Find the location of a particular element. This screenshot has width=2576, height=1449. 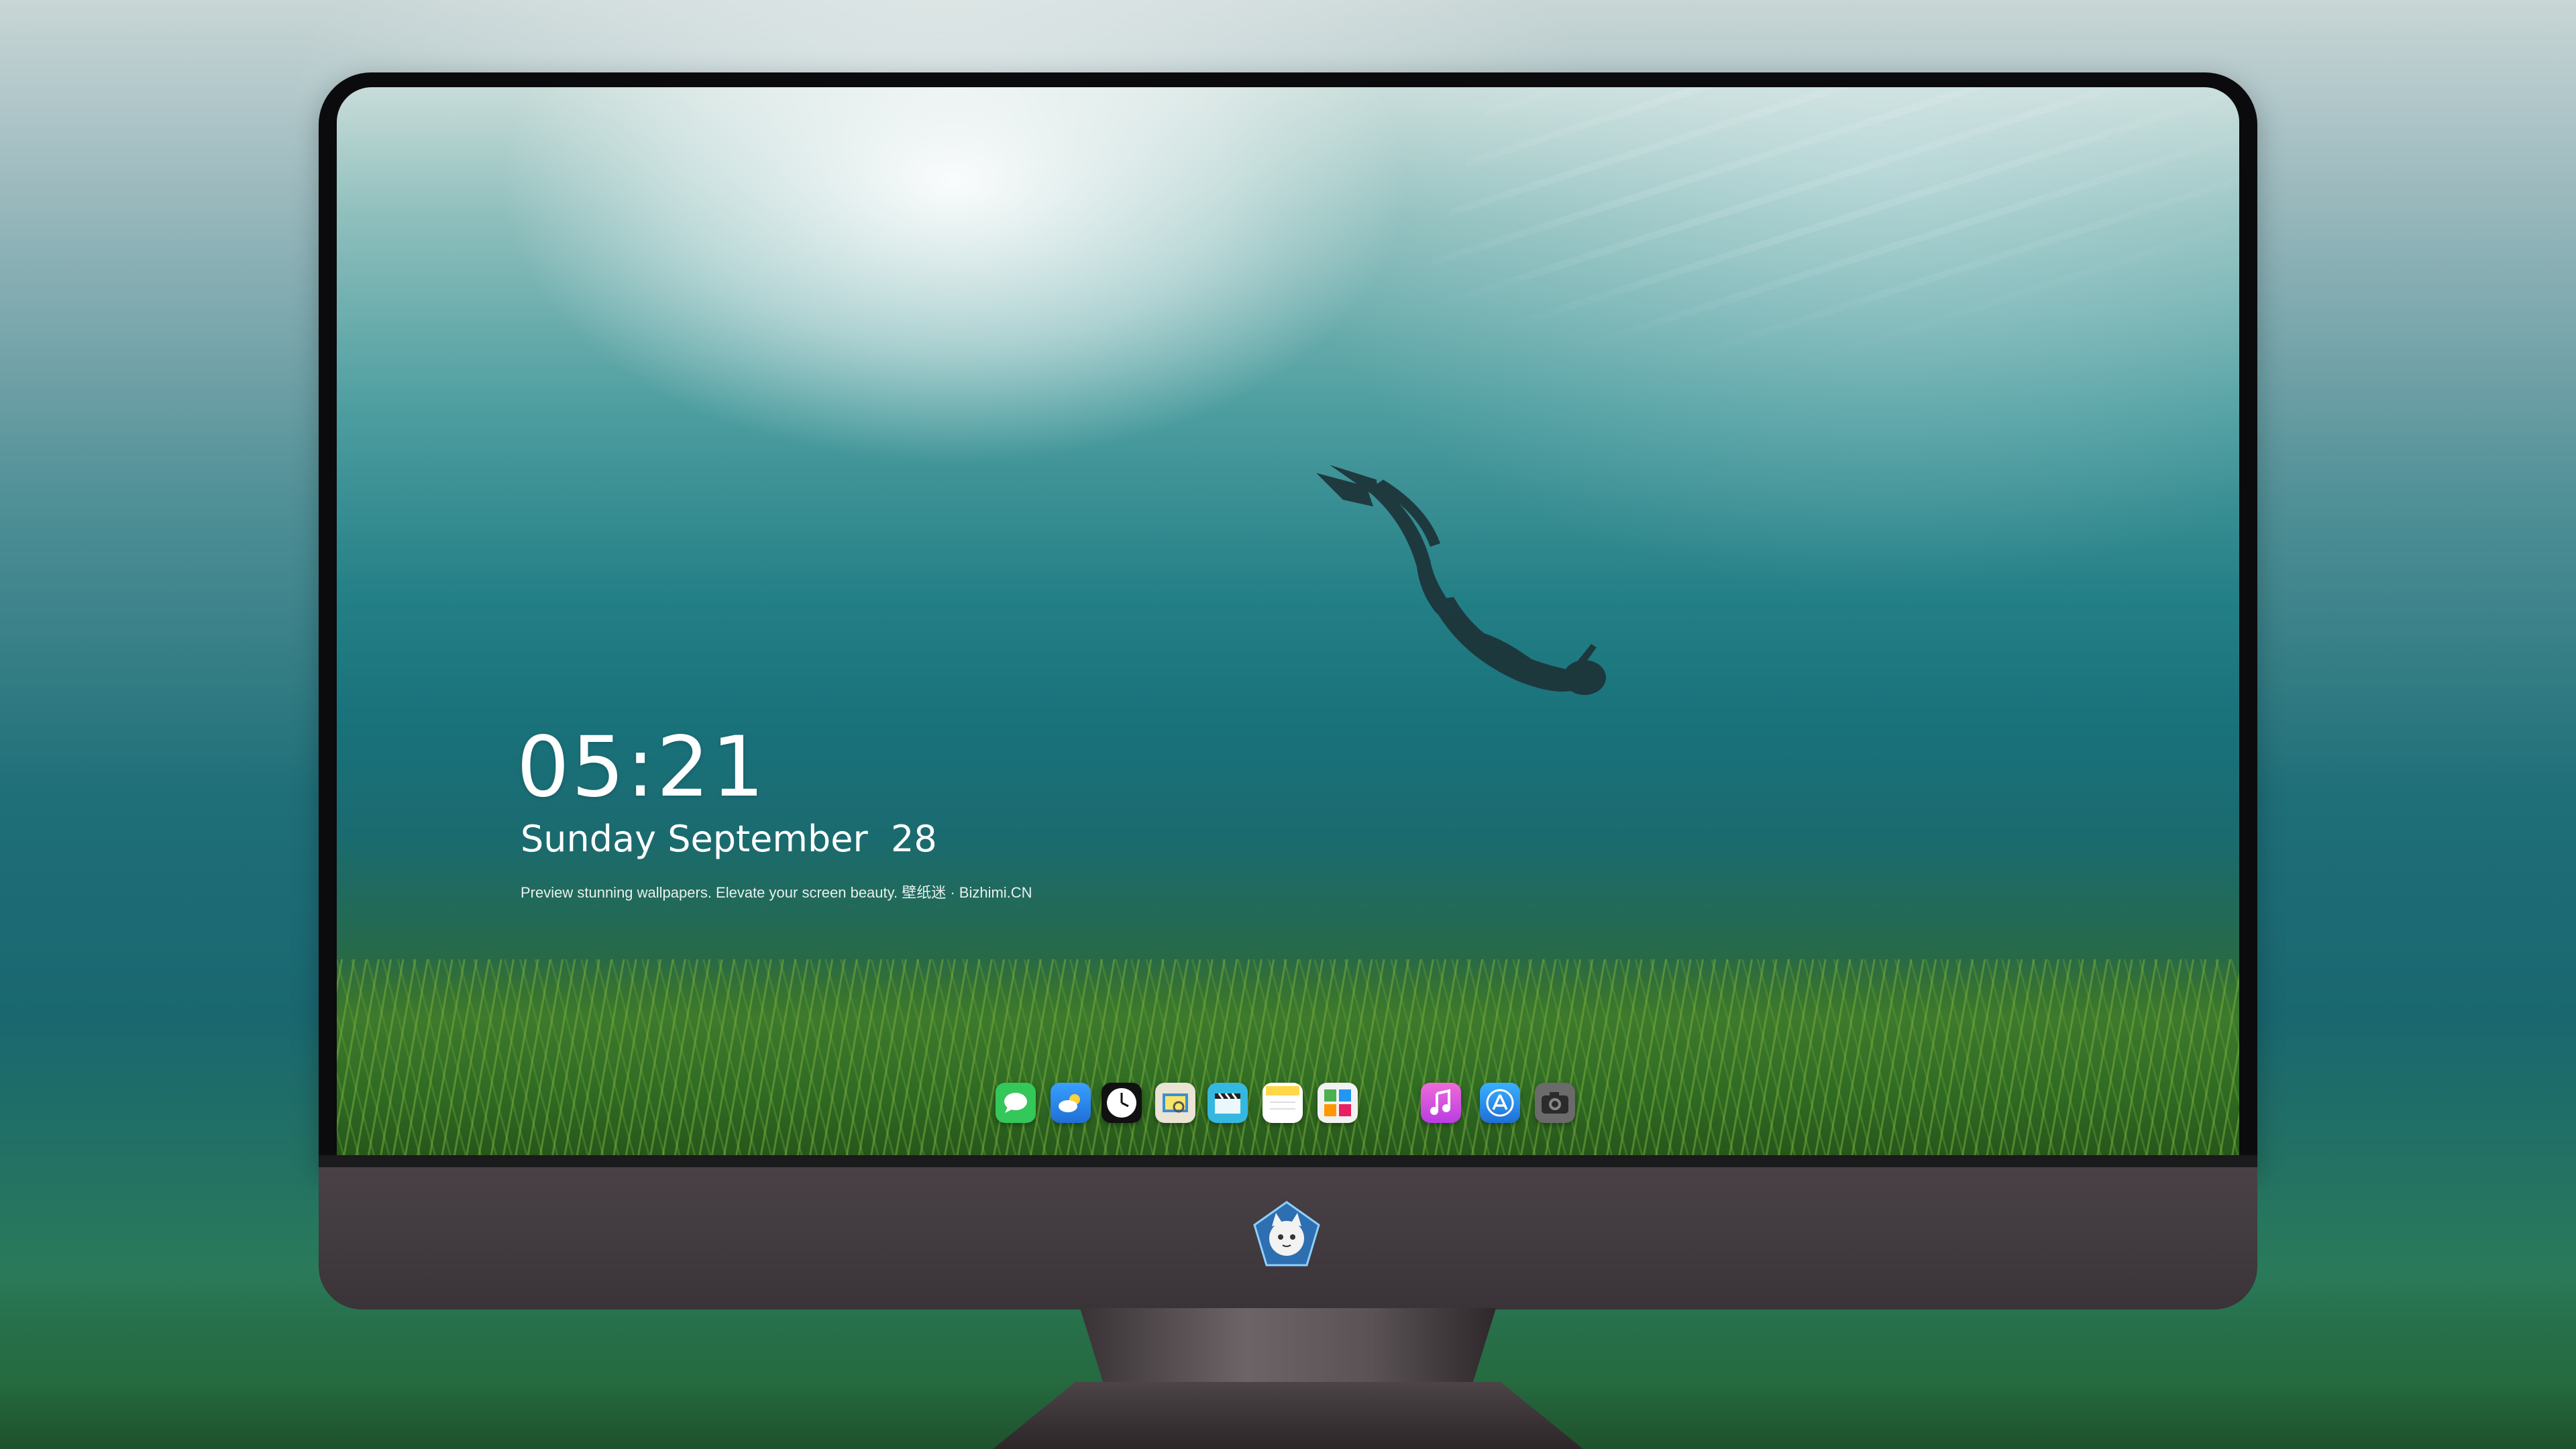

water-surface-ripples is located at coordinates (1815, 228).